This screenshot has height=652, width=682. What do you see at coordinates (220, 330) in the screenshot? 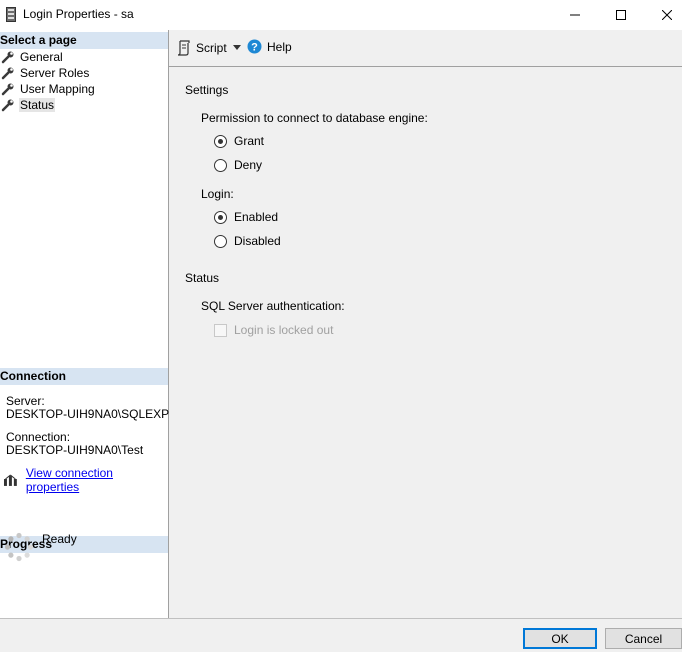
I see `locked-out-checkbox` at bounding box center [220, 330].